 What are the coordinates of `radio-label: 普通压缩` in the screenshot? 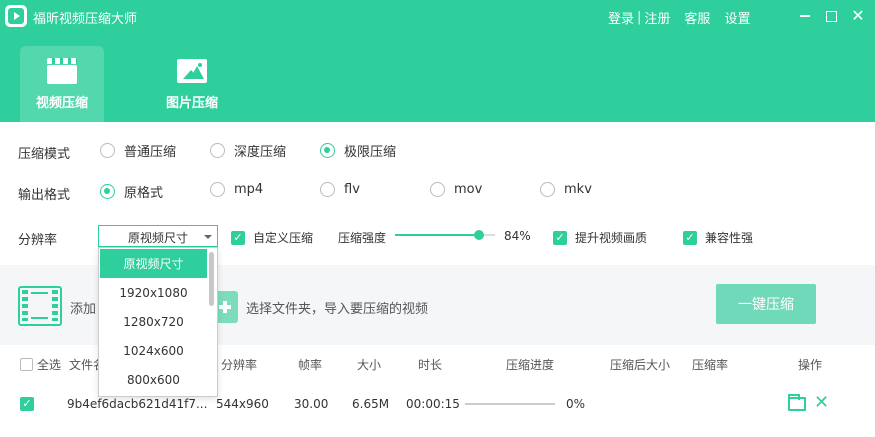 It's located at (150, 152).